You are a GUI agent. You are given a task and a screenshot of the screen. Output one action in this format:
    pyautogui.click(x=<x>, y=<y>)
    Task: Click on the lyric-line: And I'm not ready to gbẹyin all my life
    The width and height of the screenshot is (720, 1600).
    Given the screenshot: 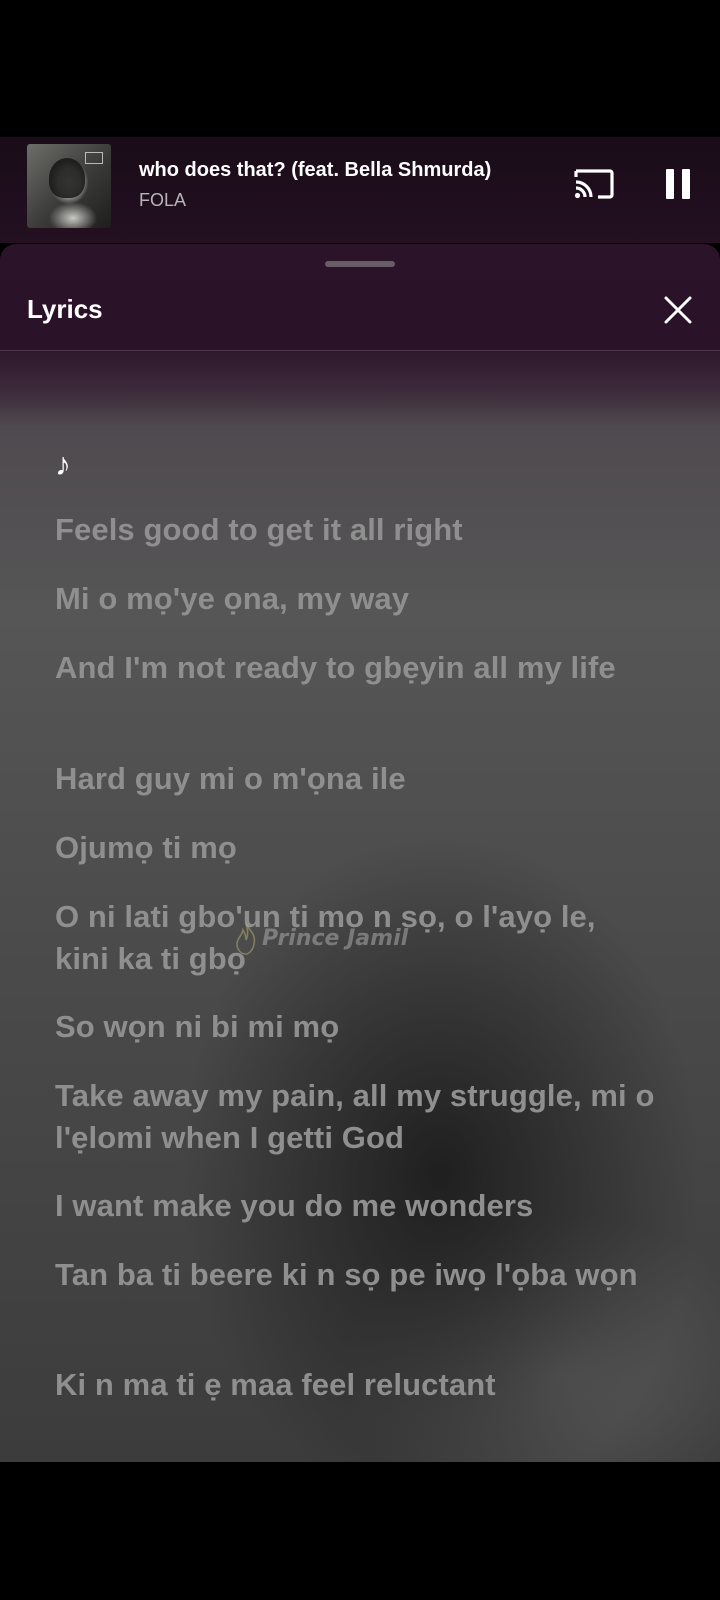 What is the action you would take?
    pyautogui.click(x=355, y=668)
    